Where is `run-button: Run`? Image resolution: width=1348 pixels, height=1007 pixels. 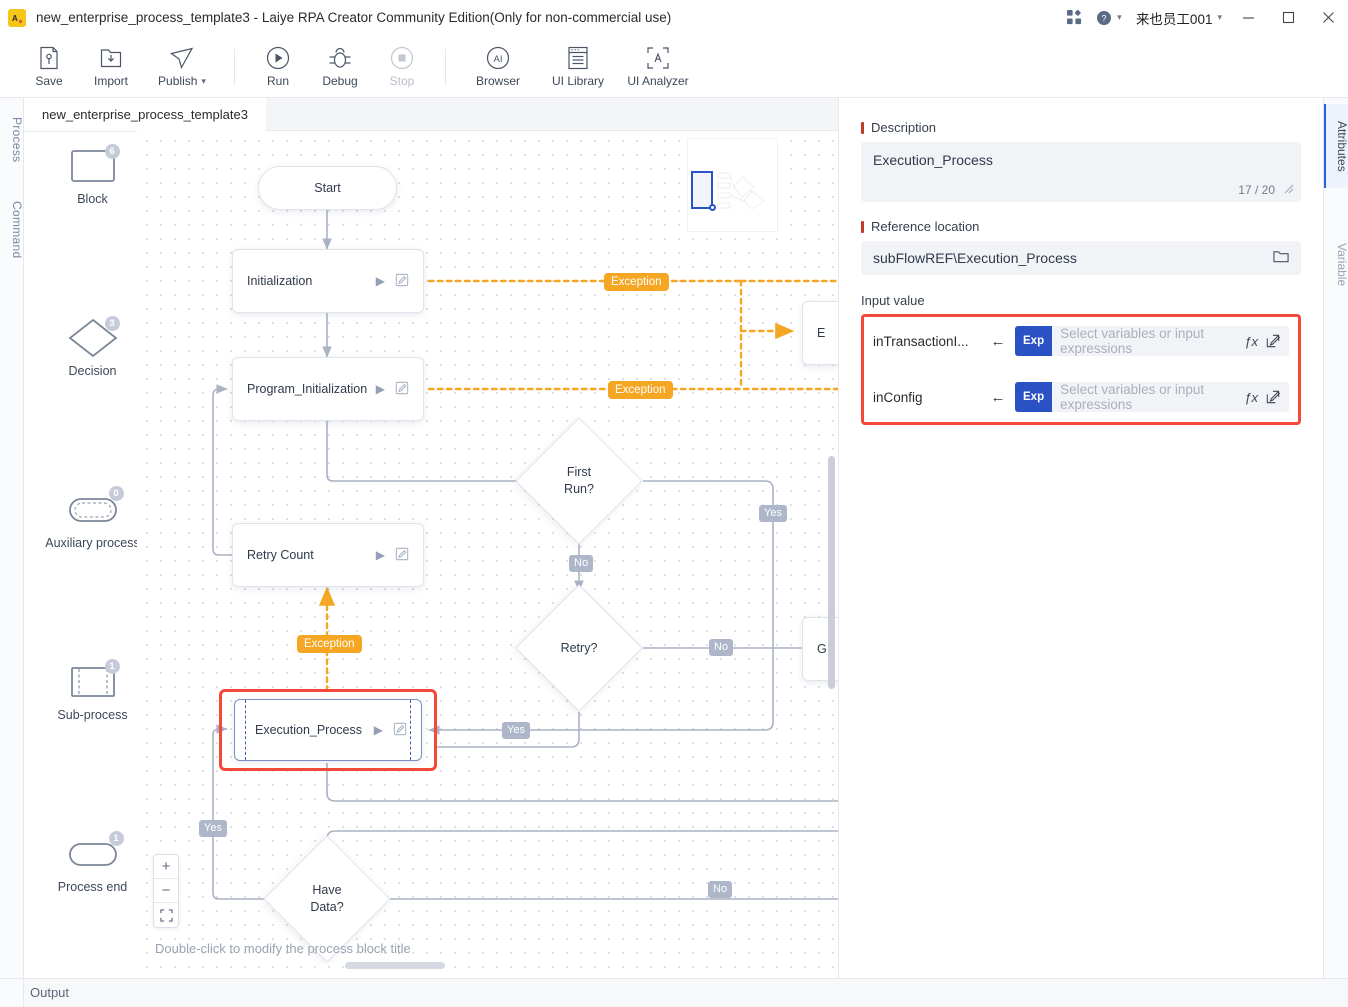
run-button: Run is located at coordinates (278, 67).